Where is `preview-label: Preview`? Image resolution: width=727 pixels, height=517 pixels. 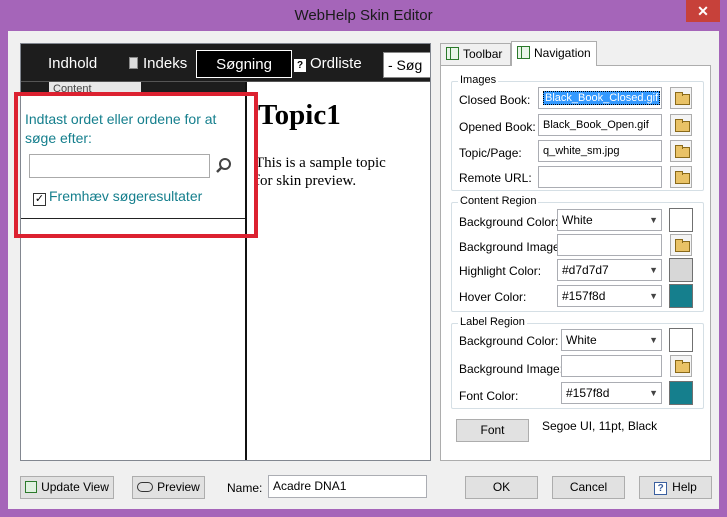
preview-label: Preview is located at coordinates (178, 487).